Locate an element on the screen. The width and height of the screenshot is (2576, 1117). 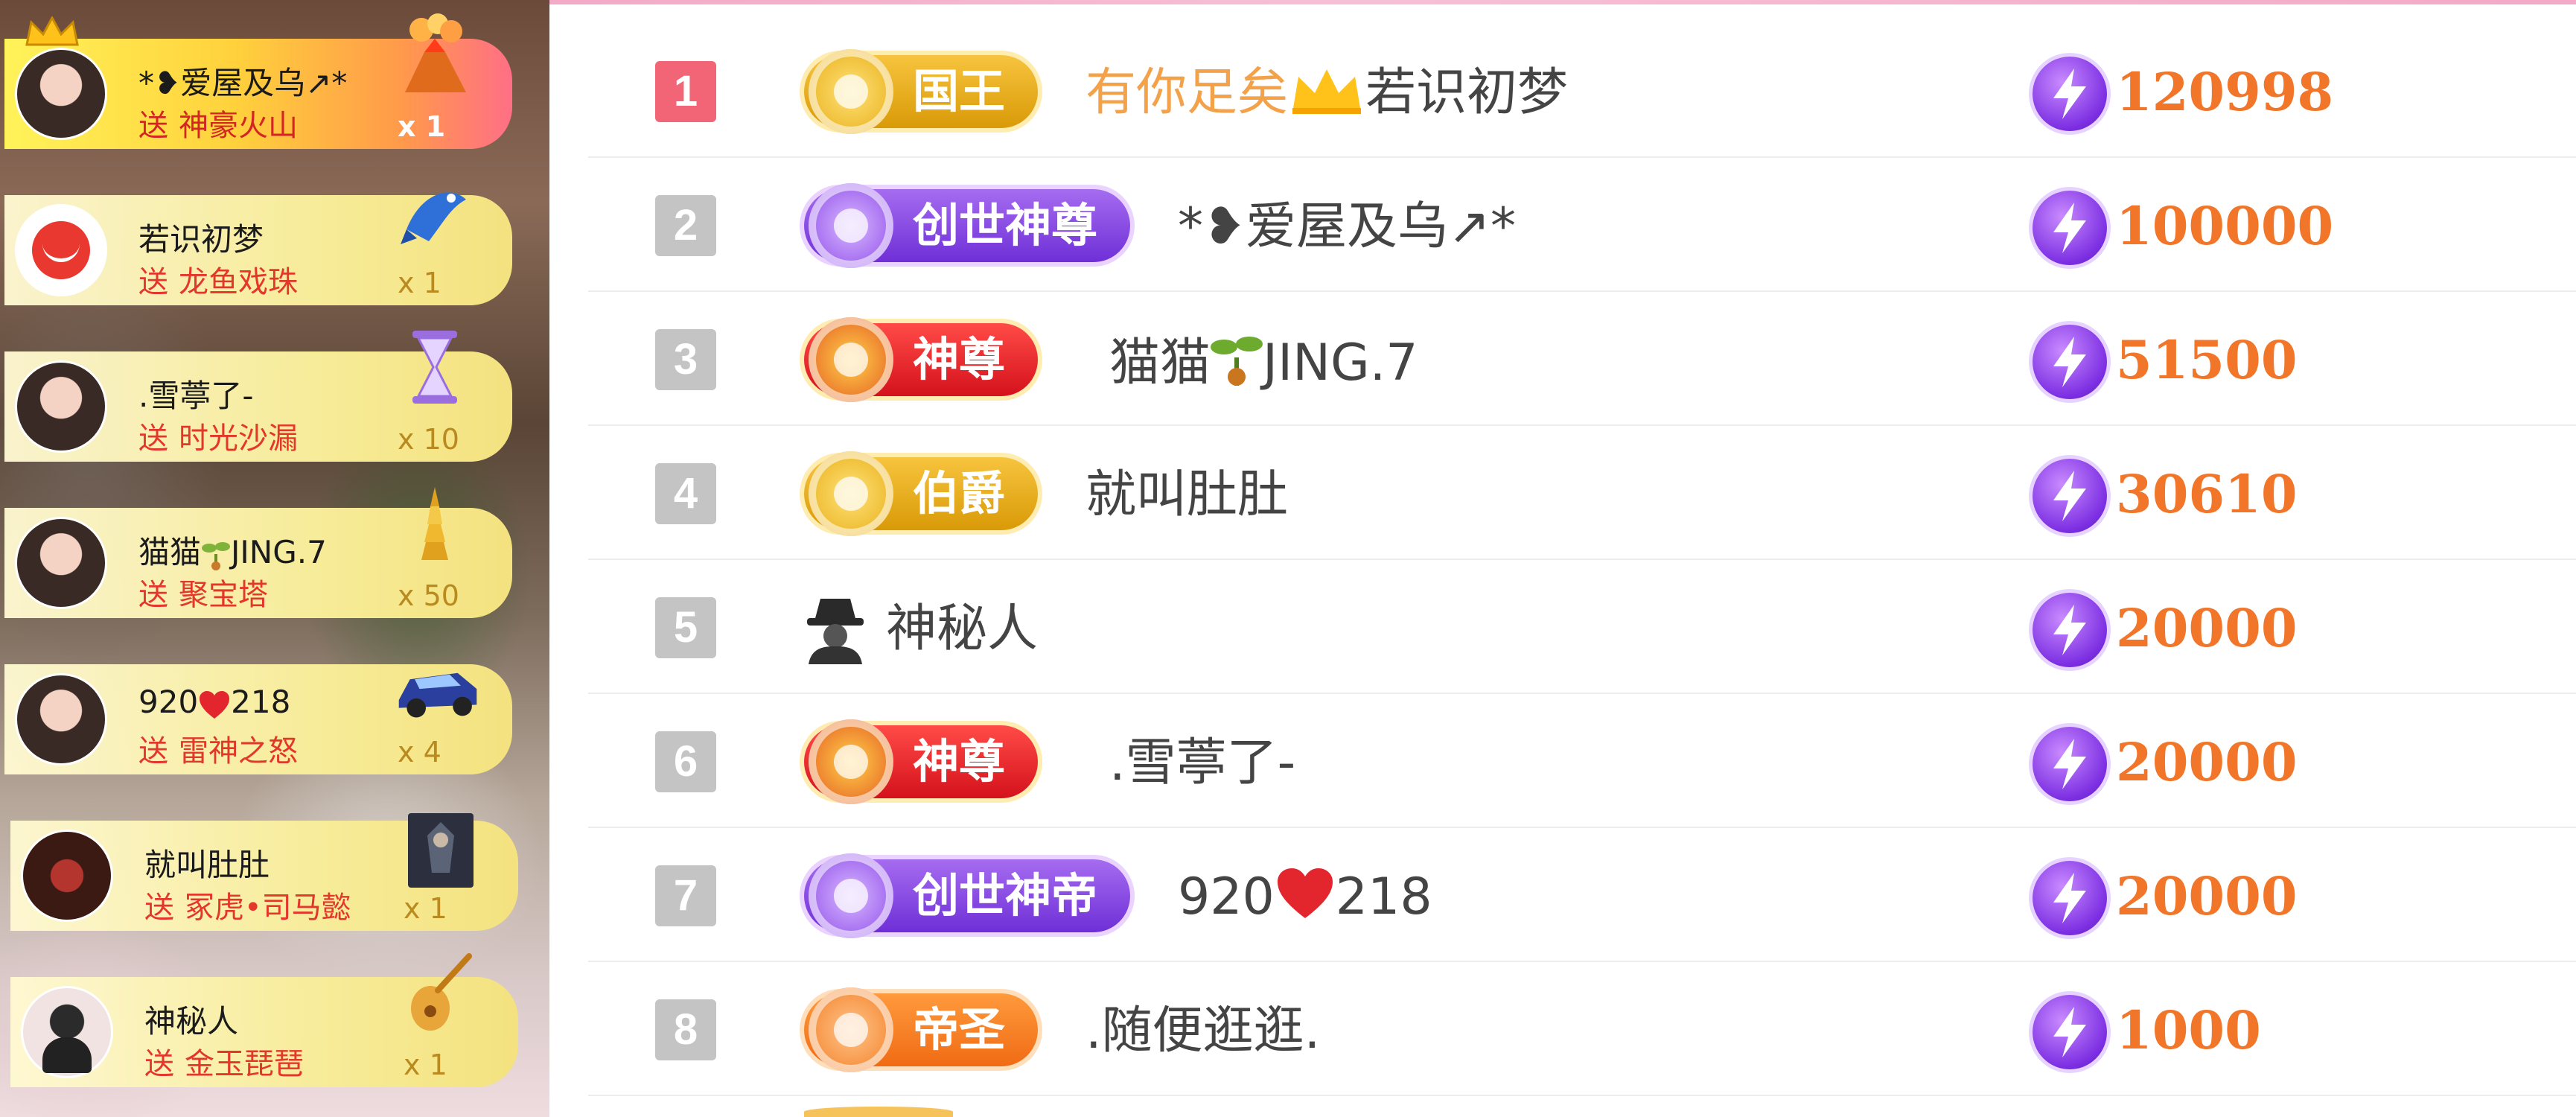
score-value: 120998 is located at coordinates (2225, 92).